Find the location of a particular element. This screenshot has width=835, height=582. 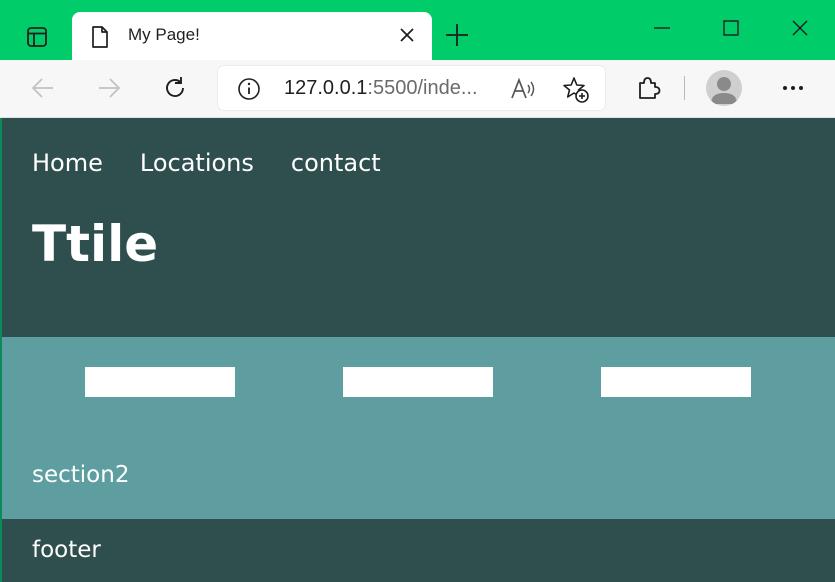

footer-label: footer is located at coordinates (66, 550).